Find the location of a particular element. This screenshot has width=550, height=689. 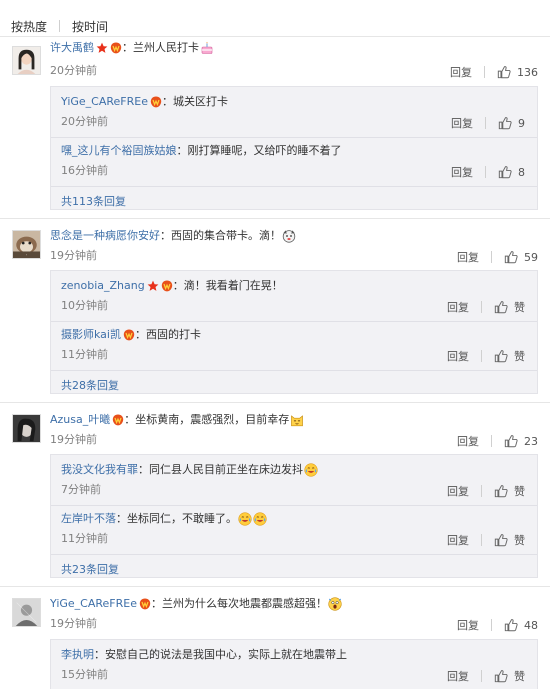

username-link: 李执明 is located at coordinates (77, 655).